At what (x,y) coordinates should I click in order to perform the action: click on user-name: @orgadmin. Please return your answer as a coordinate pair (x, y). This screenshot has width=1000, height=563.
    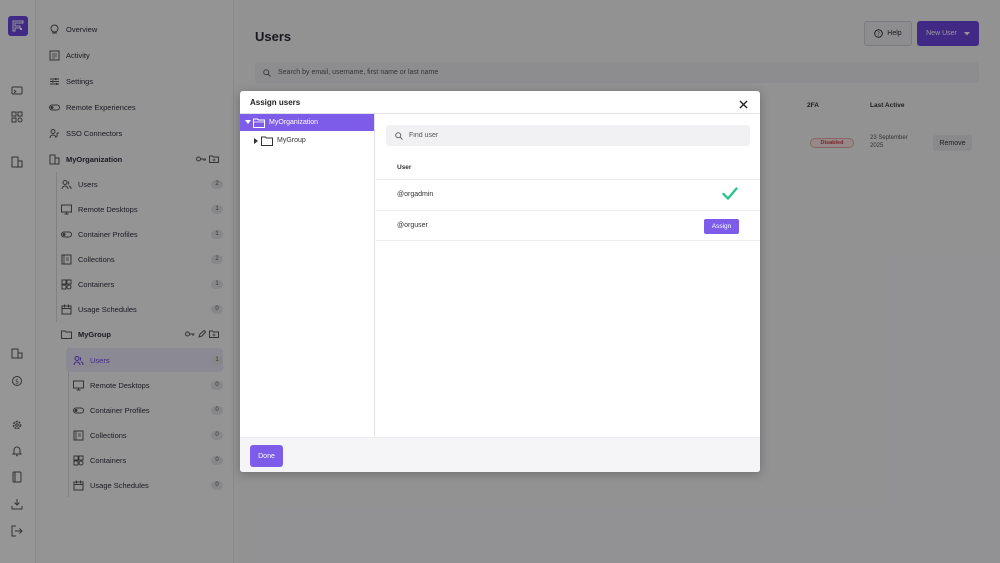
    Looking at the image, I should click on (415, 194).